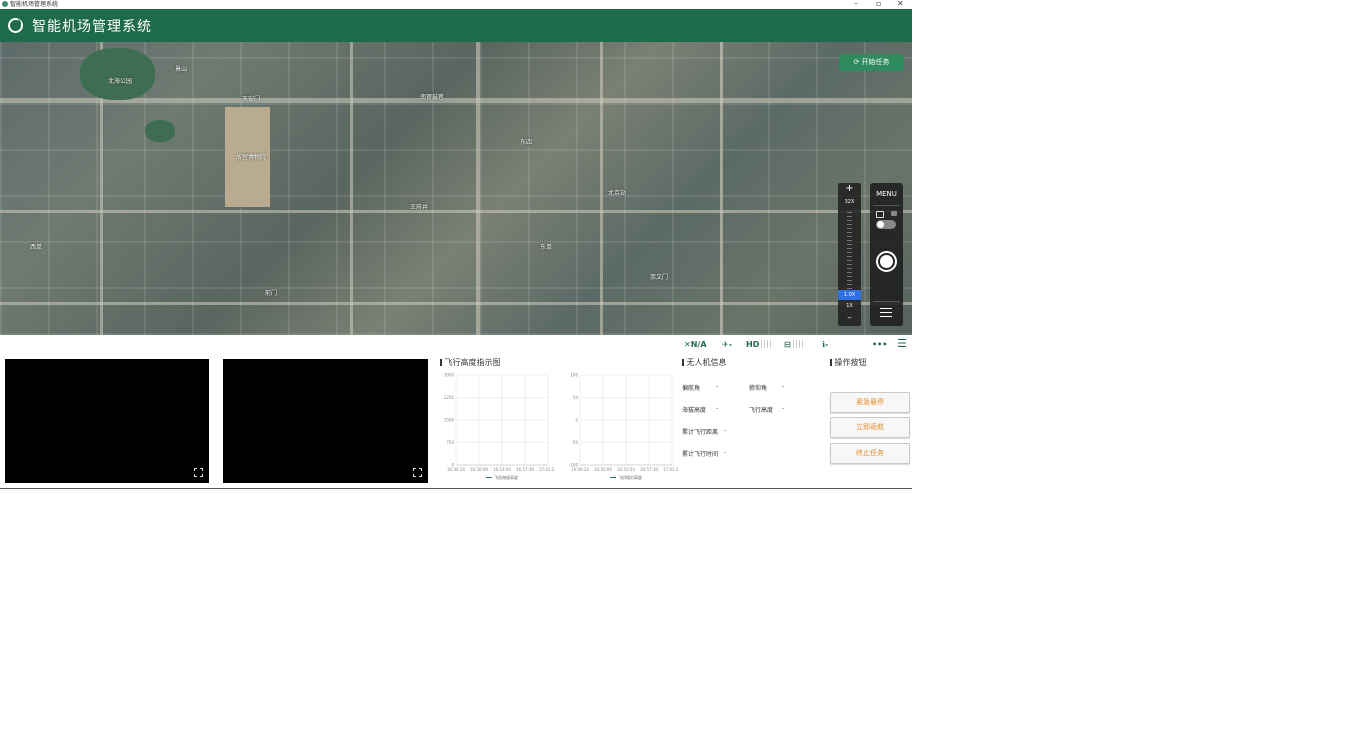 The height and width of the screenshot is (733, 1366). Describe the element at coordinates (717, 386) in the screenshot. I see `heading-value: -` at that location.